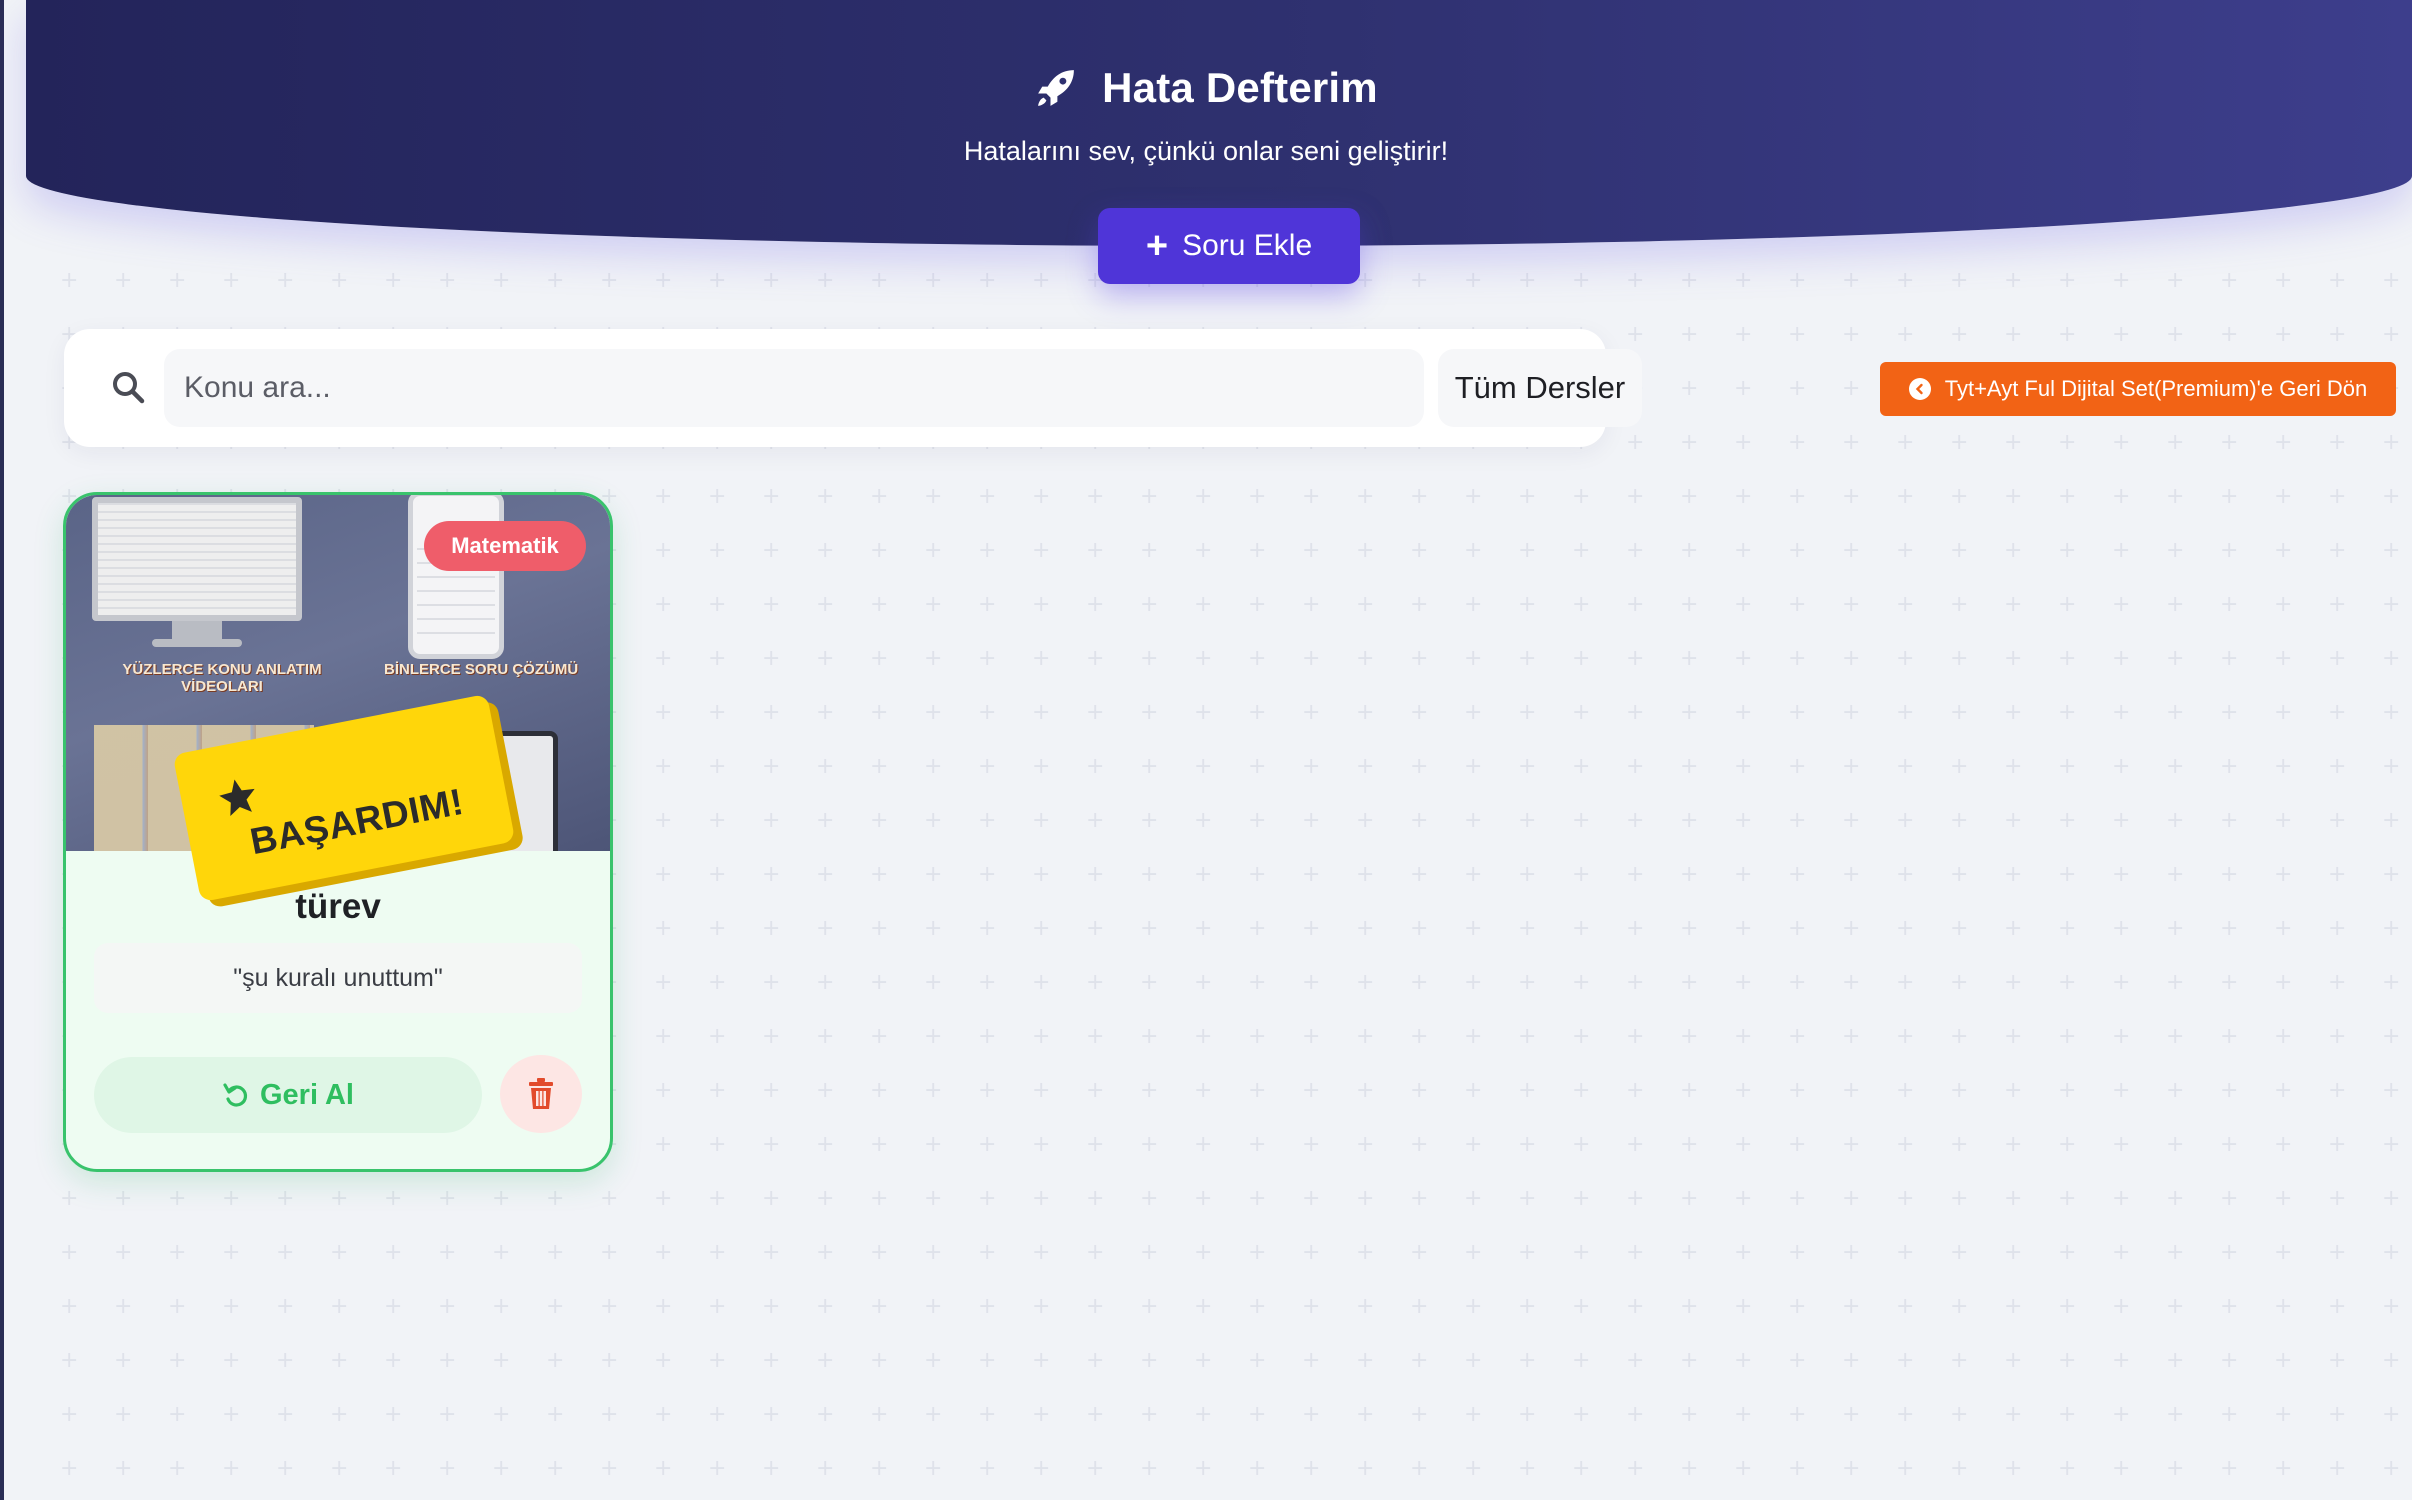 The width and height of the screenshot is (2412, 1500). Describe the element at coordinates (237, 798) in the screenshot. I see `star-icon` at that location.